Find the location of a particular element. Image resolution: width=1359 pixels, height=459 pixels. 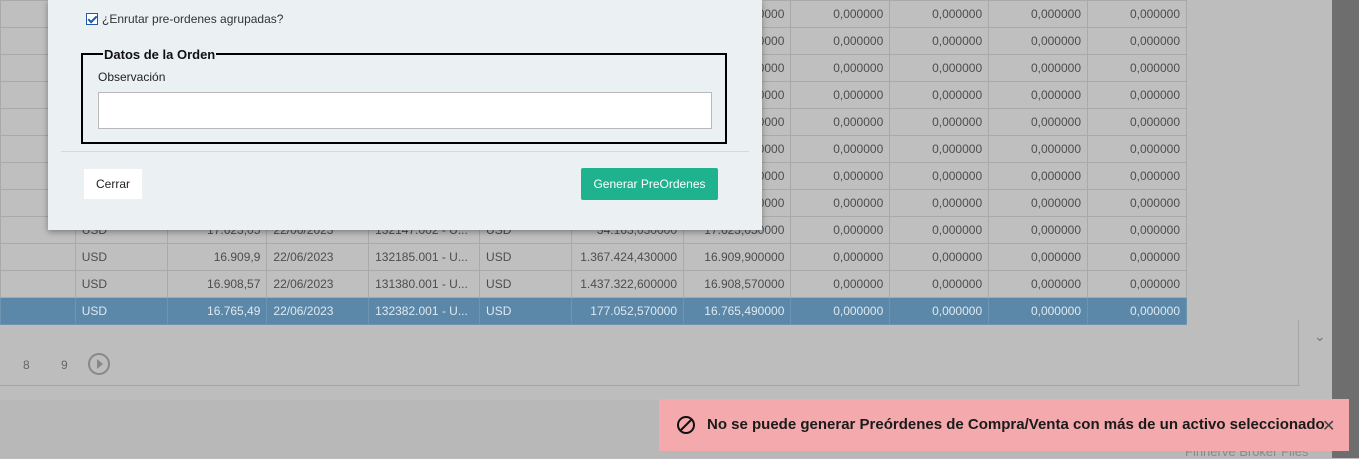

group-orders-checkbox is located at coordinates (92, 19).